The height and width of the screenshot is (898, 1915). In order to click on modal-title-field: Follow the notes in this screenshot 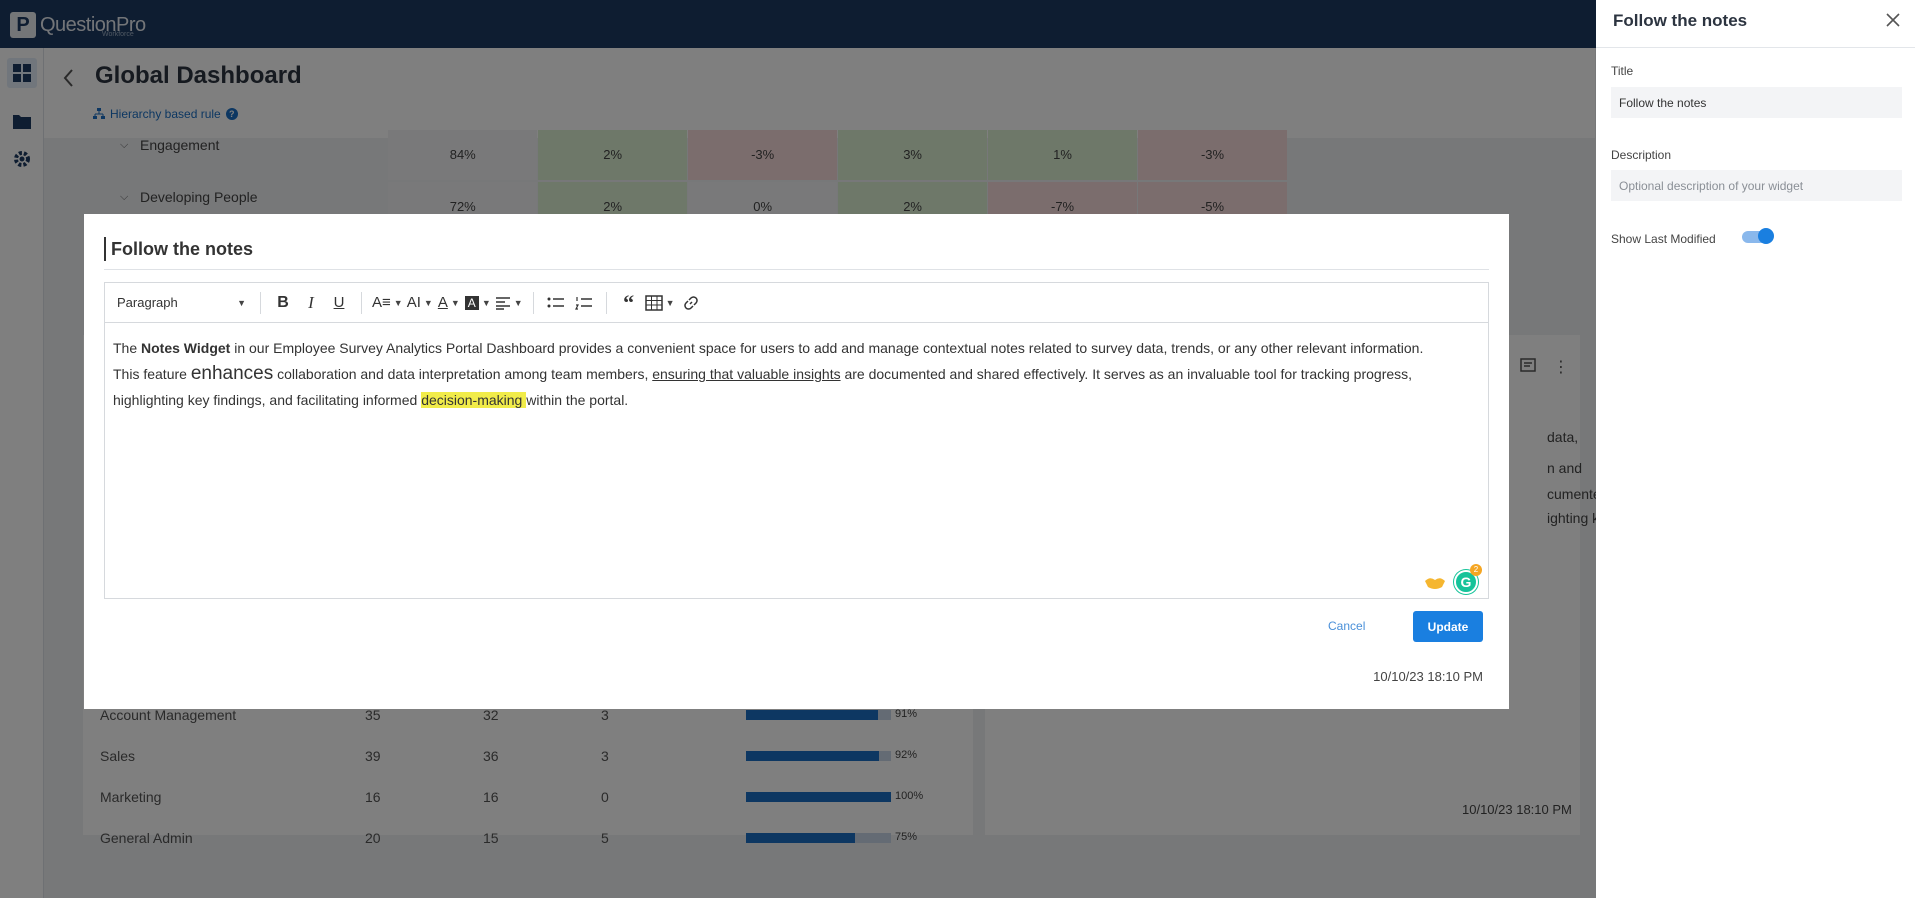, I will do `click(796, 252)`.